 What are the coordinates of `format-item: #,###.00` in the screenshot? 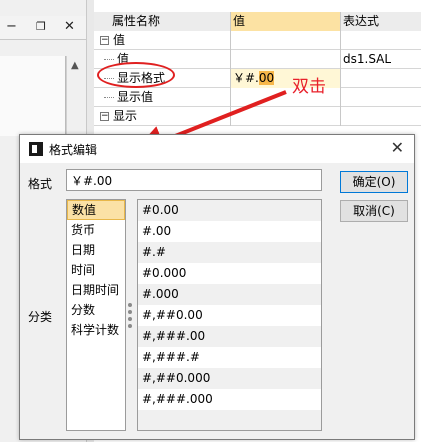 It's located at (229, 336).